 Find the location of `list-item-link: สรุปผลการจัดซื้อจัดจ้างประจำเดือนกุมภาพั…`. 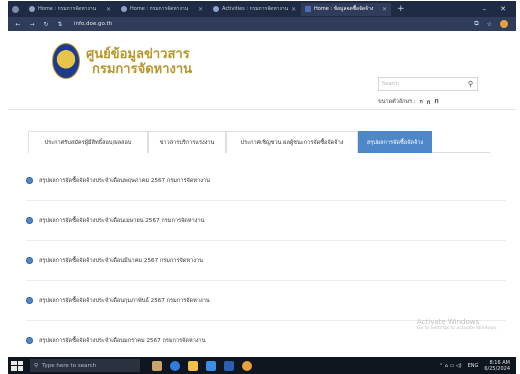

list-item-link: สรุปผลการจัดซื้อจัดจ้างประจำเดือนกุมภาพั… is located at coordinates (124, 301).